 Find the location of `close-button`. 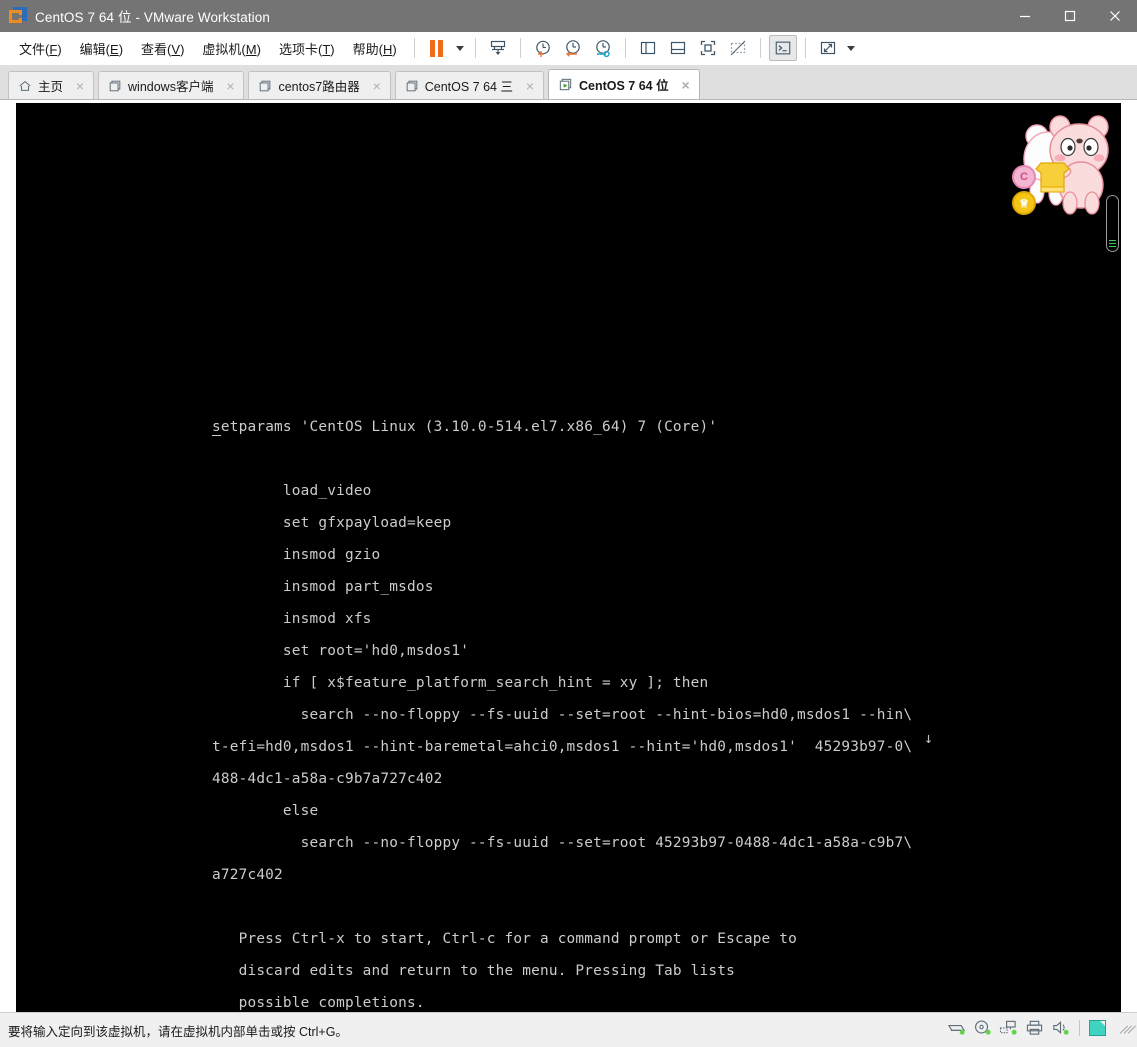

close-button is located at coordinates (1114, 16).